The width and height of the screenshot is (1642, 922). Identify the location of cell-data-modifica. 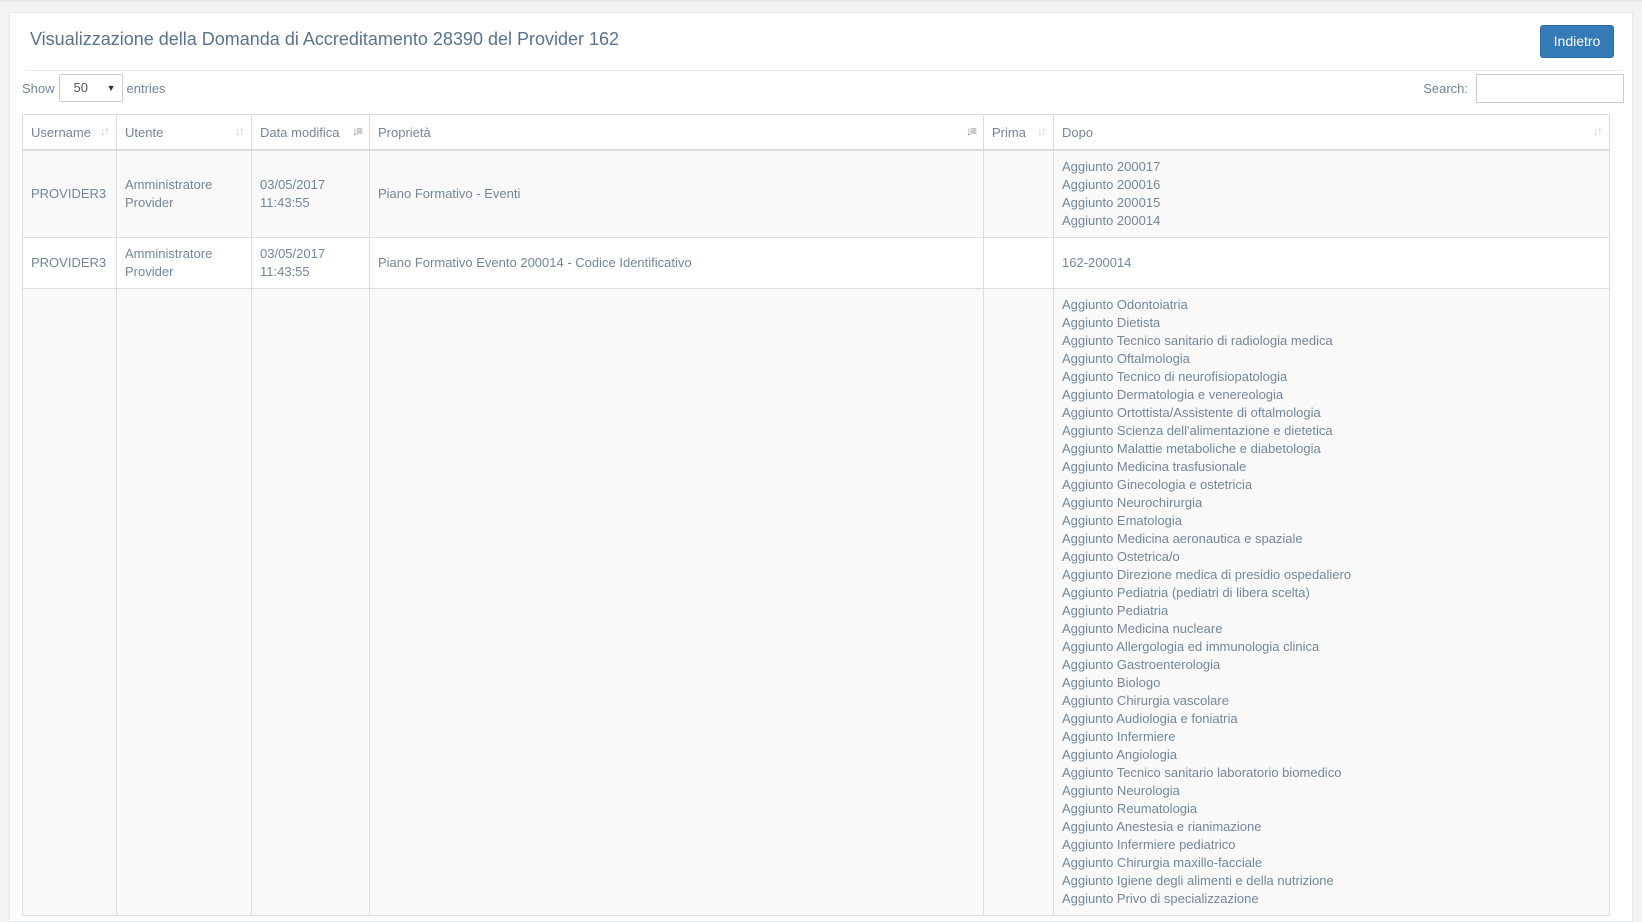
(310, 602).